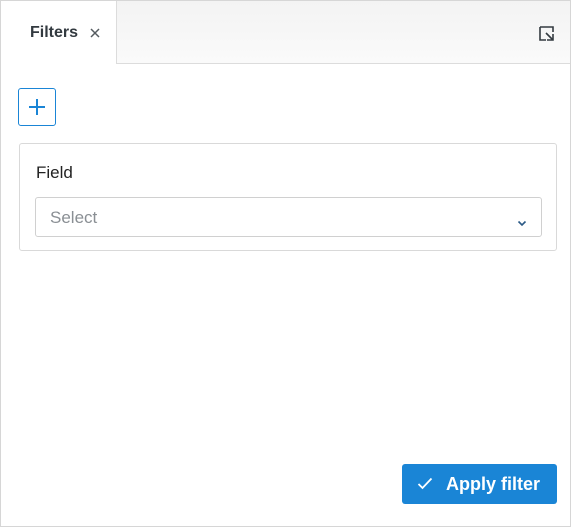 The height and width of the screenshot is (527, 571). Describe the element at coordinates (74, 217) in the screenshot. I see `field-select-placeholder: Select` at that location.